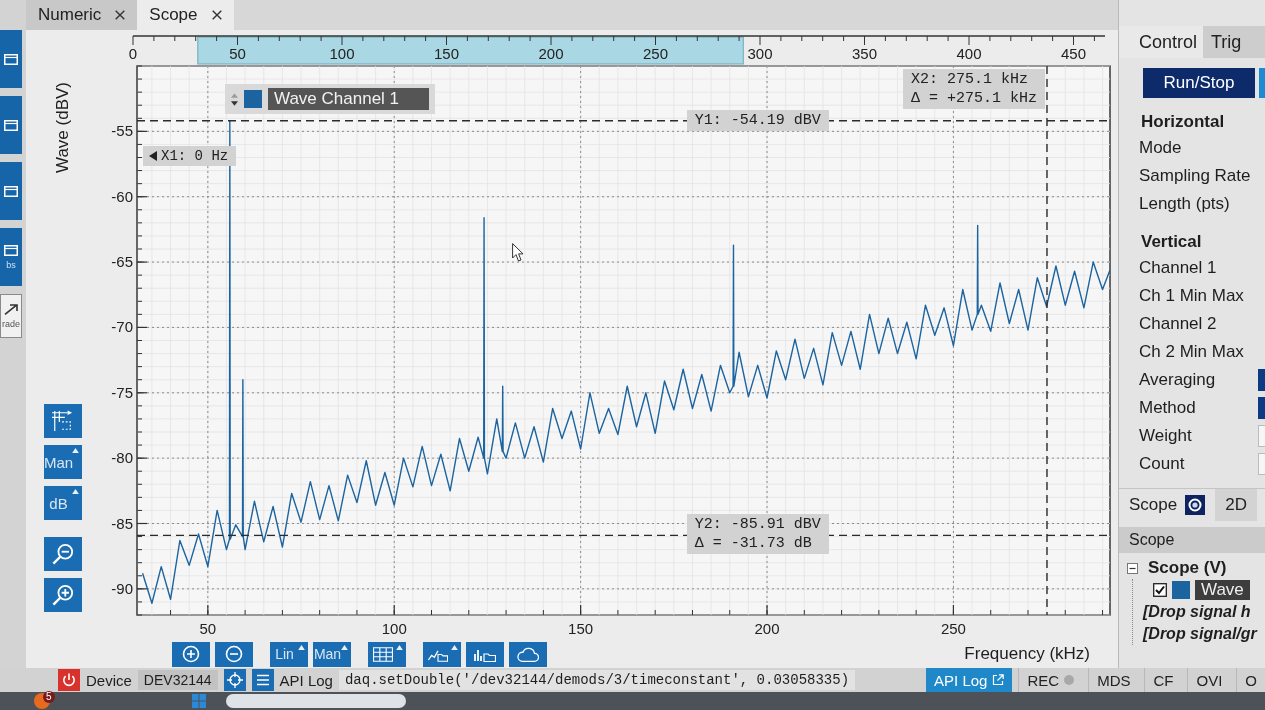 The width and height of the screenshot is (1265, 710). Describe the element at coordinates (1197, 612) in the screenshot. I see `drop-target-label: [Drop signal h` at that location.